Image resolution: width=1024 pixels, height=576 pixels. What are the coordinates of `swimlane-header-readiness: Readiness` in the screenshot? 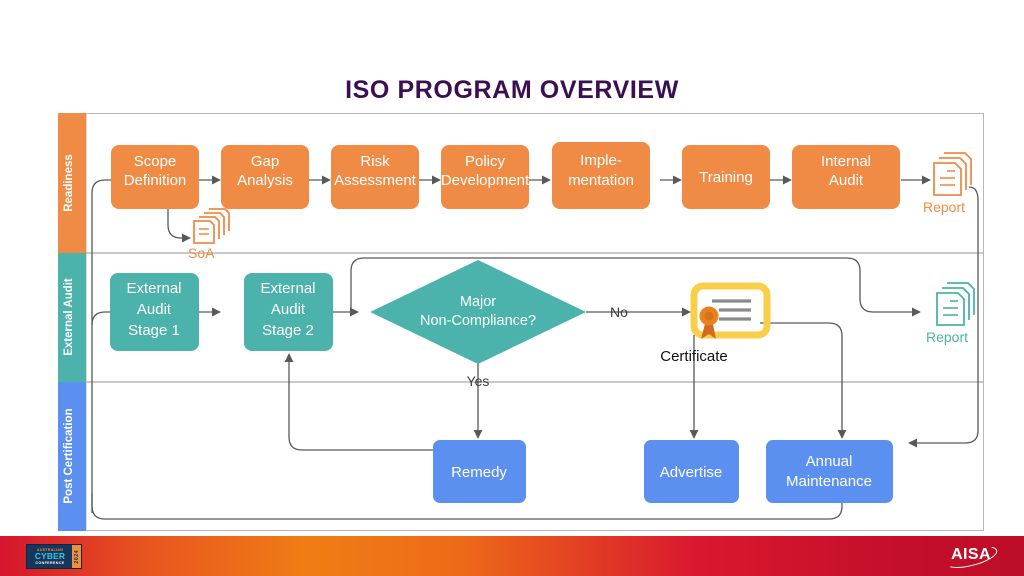 It's located at (72, 183).